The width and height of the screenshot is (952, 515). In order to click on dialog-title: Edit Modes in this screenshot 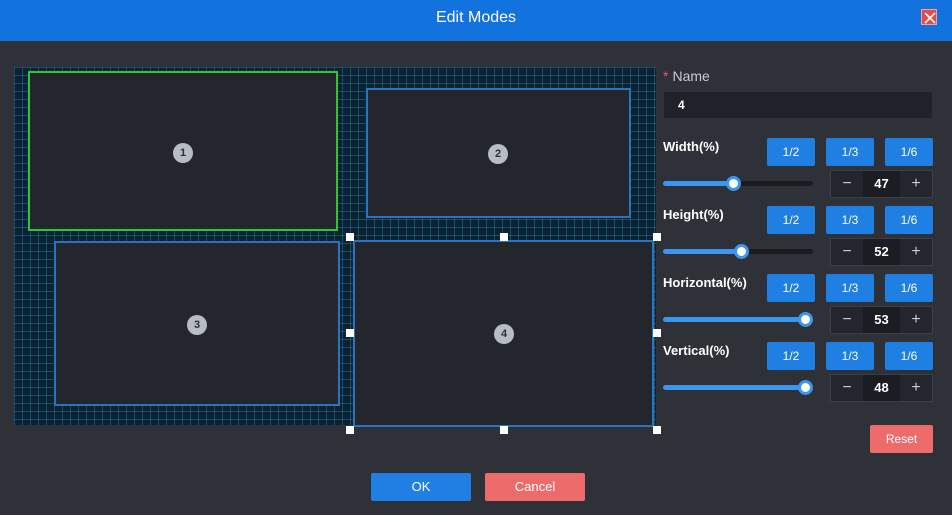, I will do `click(476, 17)`.